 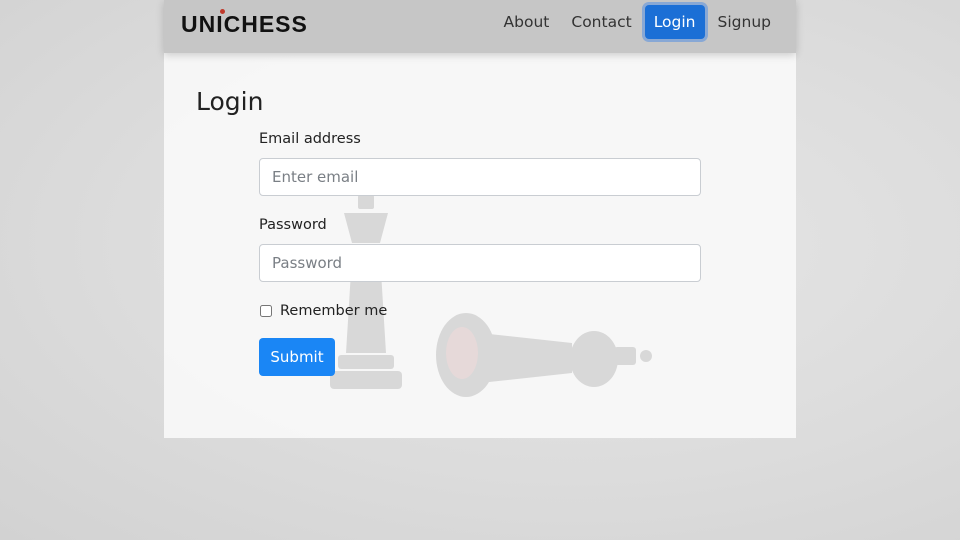 I want to click on page-title: Login, so click(x=230, y=101).